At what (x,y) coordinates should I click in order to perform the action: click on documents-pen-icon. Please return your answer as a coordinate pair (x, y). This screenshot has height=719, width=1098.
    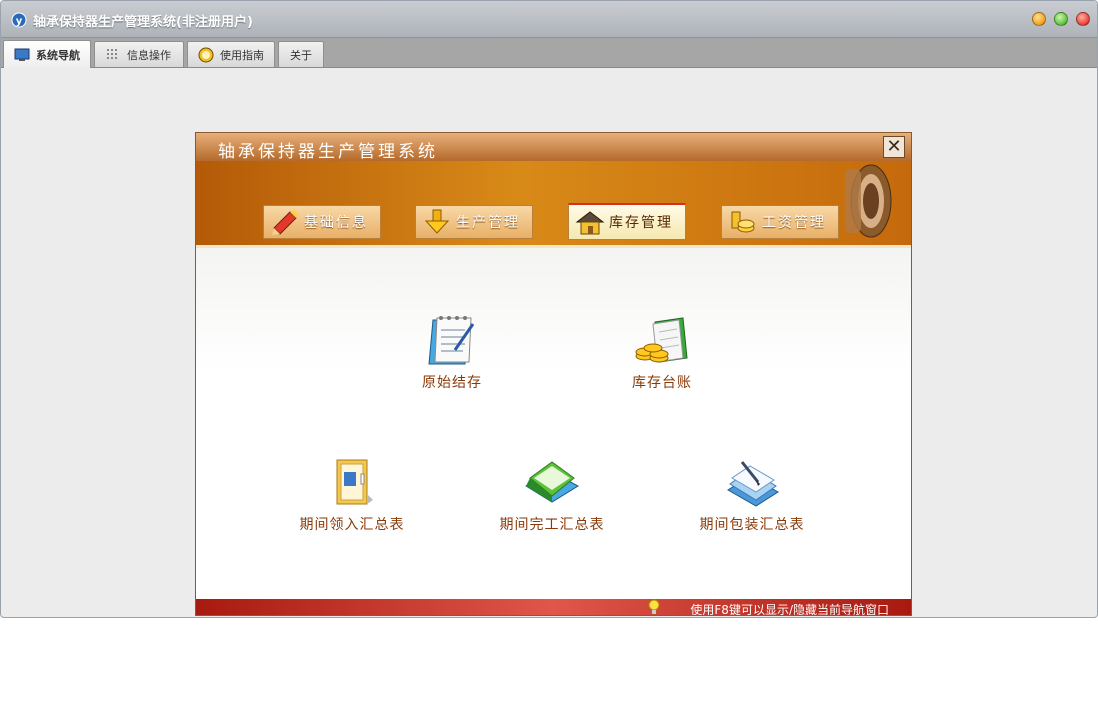
    Looking at the image, I should click on (753, 484).